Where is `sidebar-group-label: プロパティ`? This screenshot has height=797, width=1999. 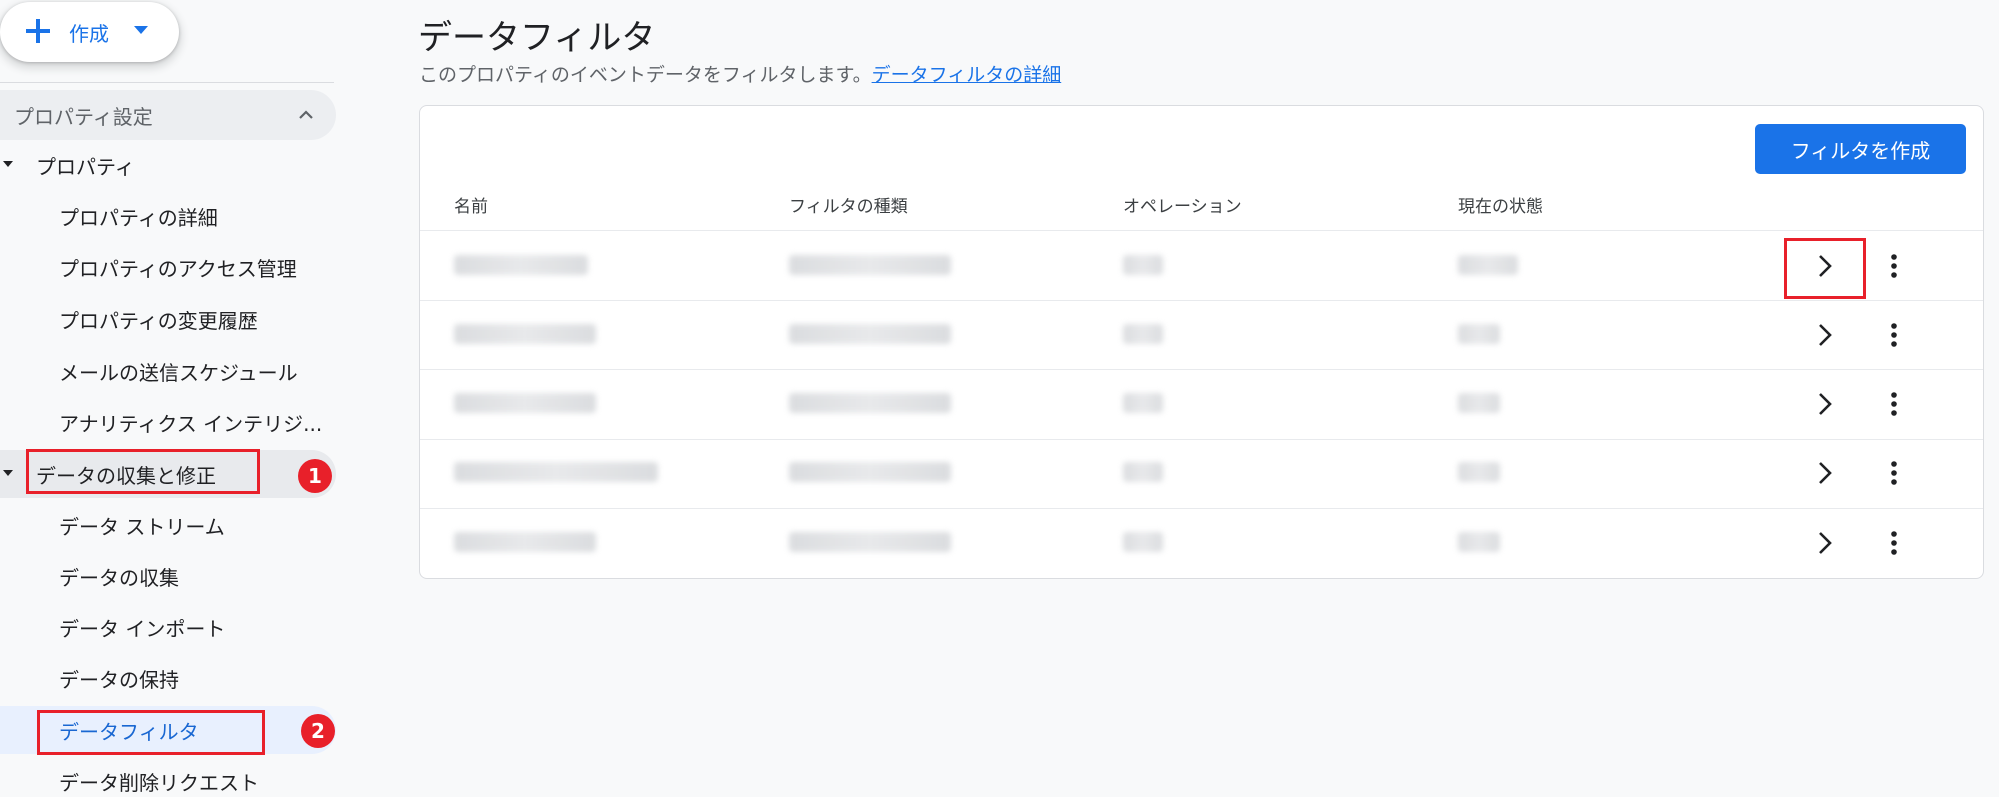 sidebar-group-label: プロパティ is located at coordinates (85, 167).